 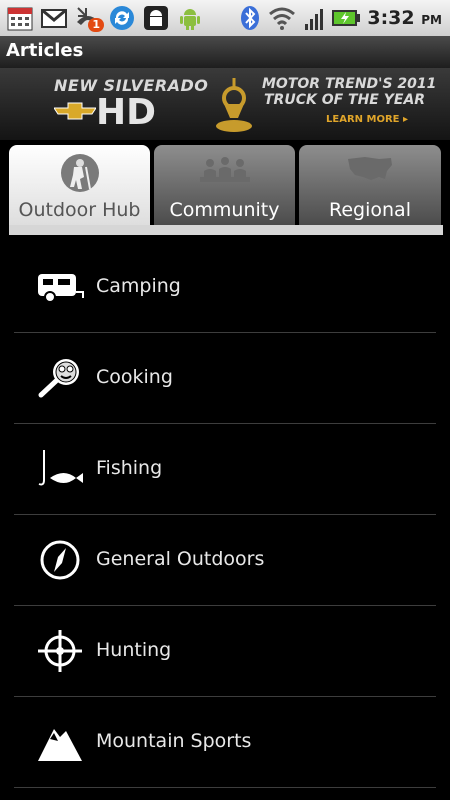 What do you see at coordinates (134, 650) in the screenshot?
I see `list-item-label: Hunting` at bounding box center [134, 650].